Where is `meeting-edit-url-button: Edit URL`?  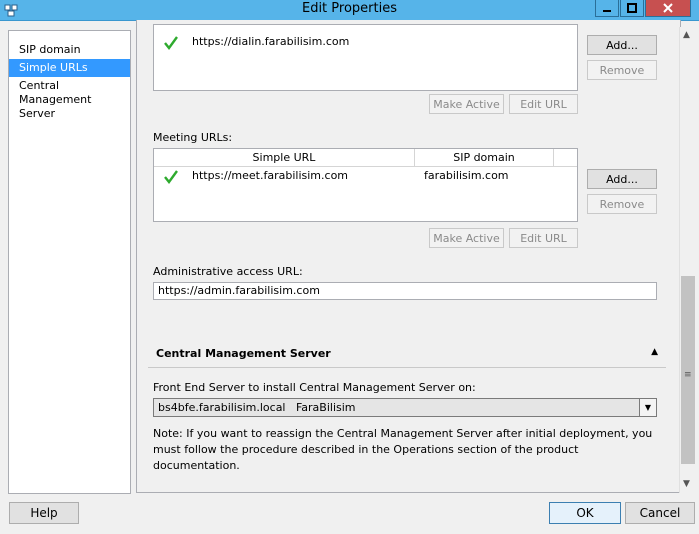 meeting-edit-url-button: Edit URL is located at coordinates (543, 238).